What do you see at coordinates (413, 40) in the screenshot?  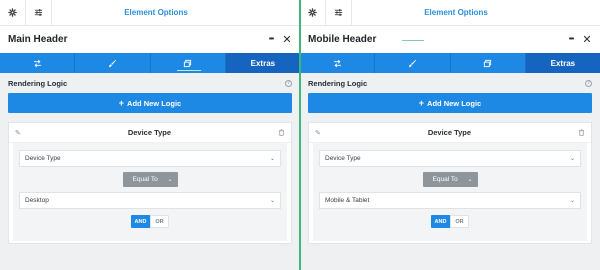 I see `title-underline` at bounding box center [413, 40].